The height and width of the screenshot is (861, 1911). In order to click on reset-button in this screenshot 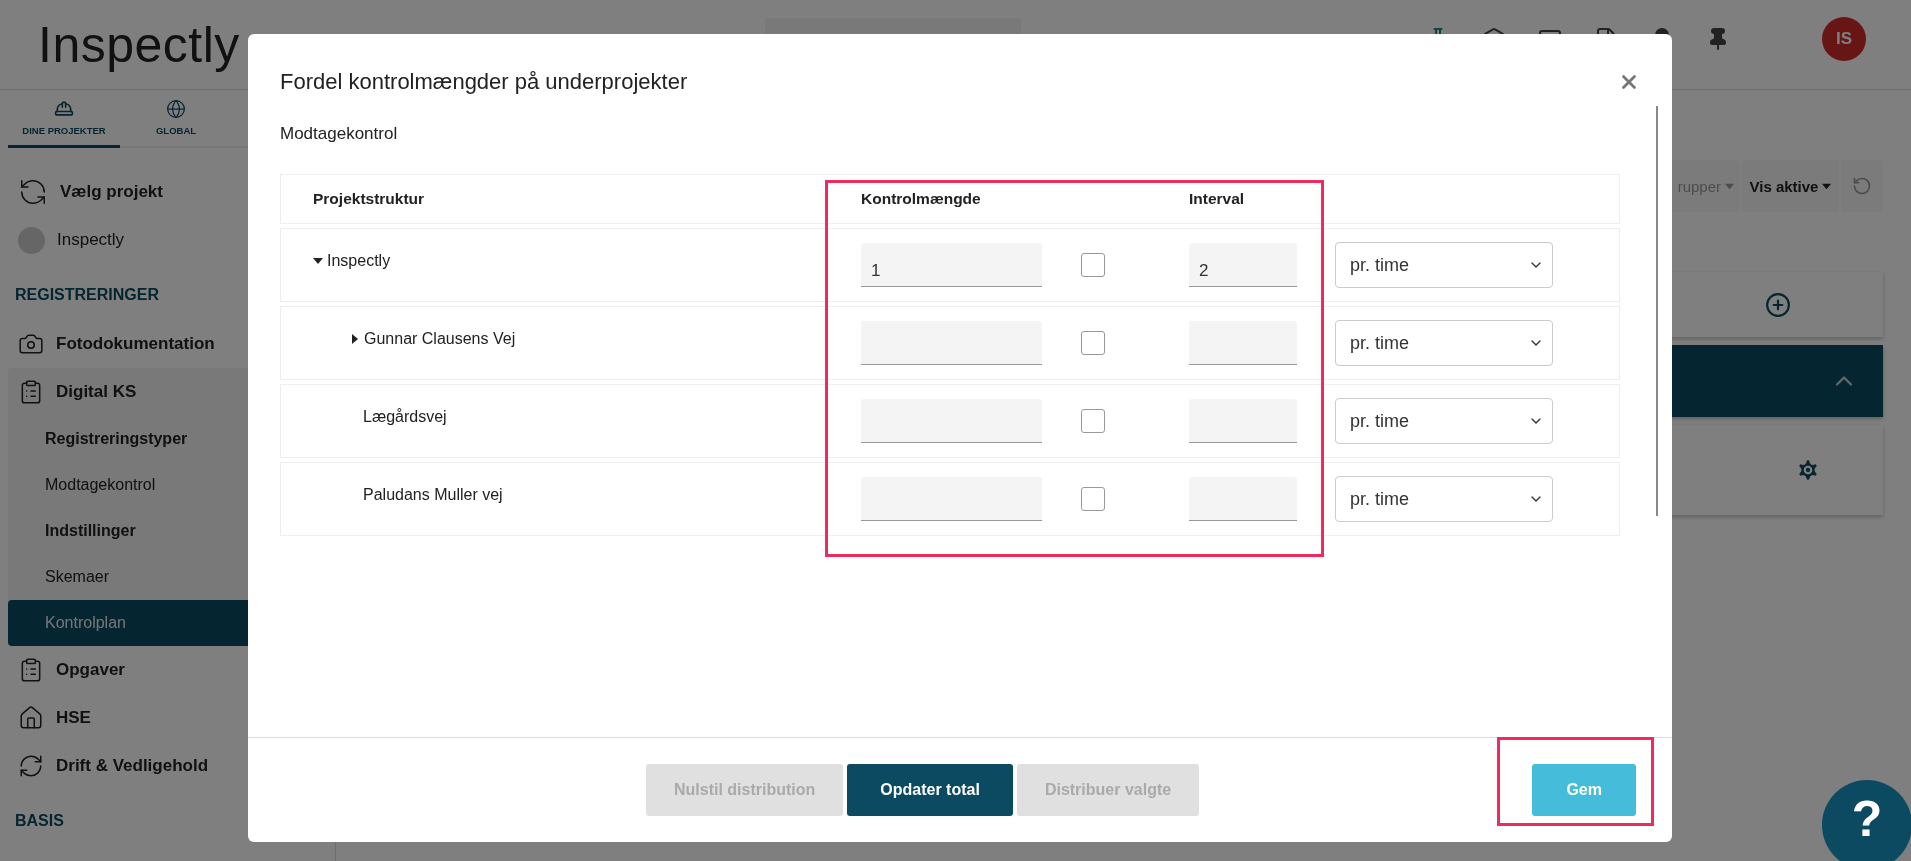, I will do `click(1862, 186)`.